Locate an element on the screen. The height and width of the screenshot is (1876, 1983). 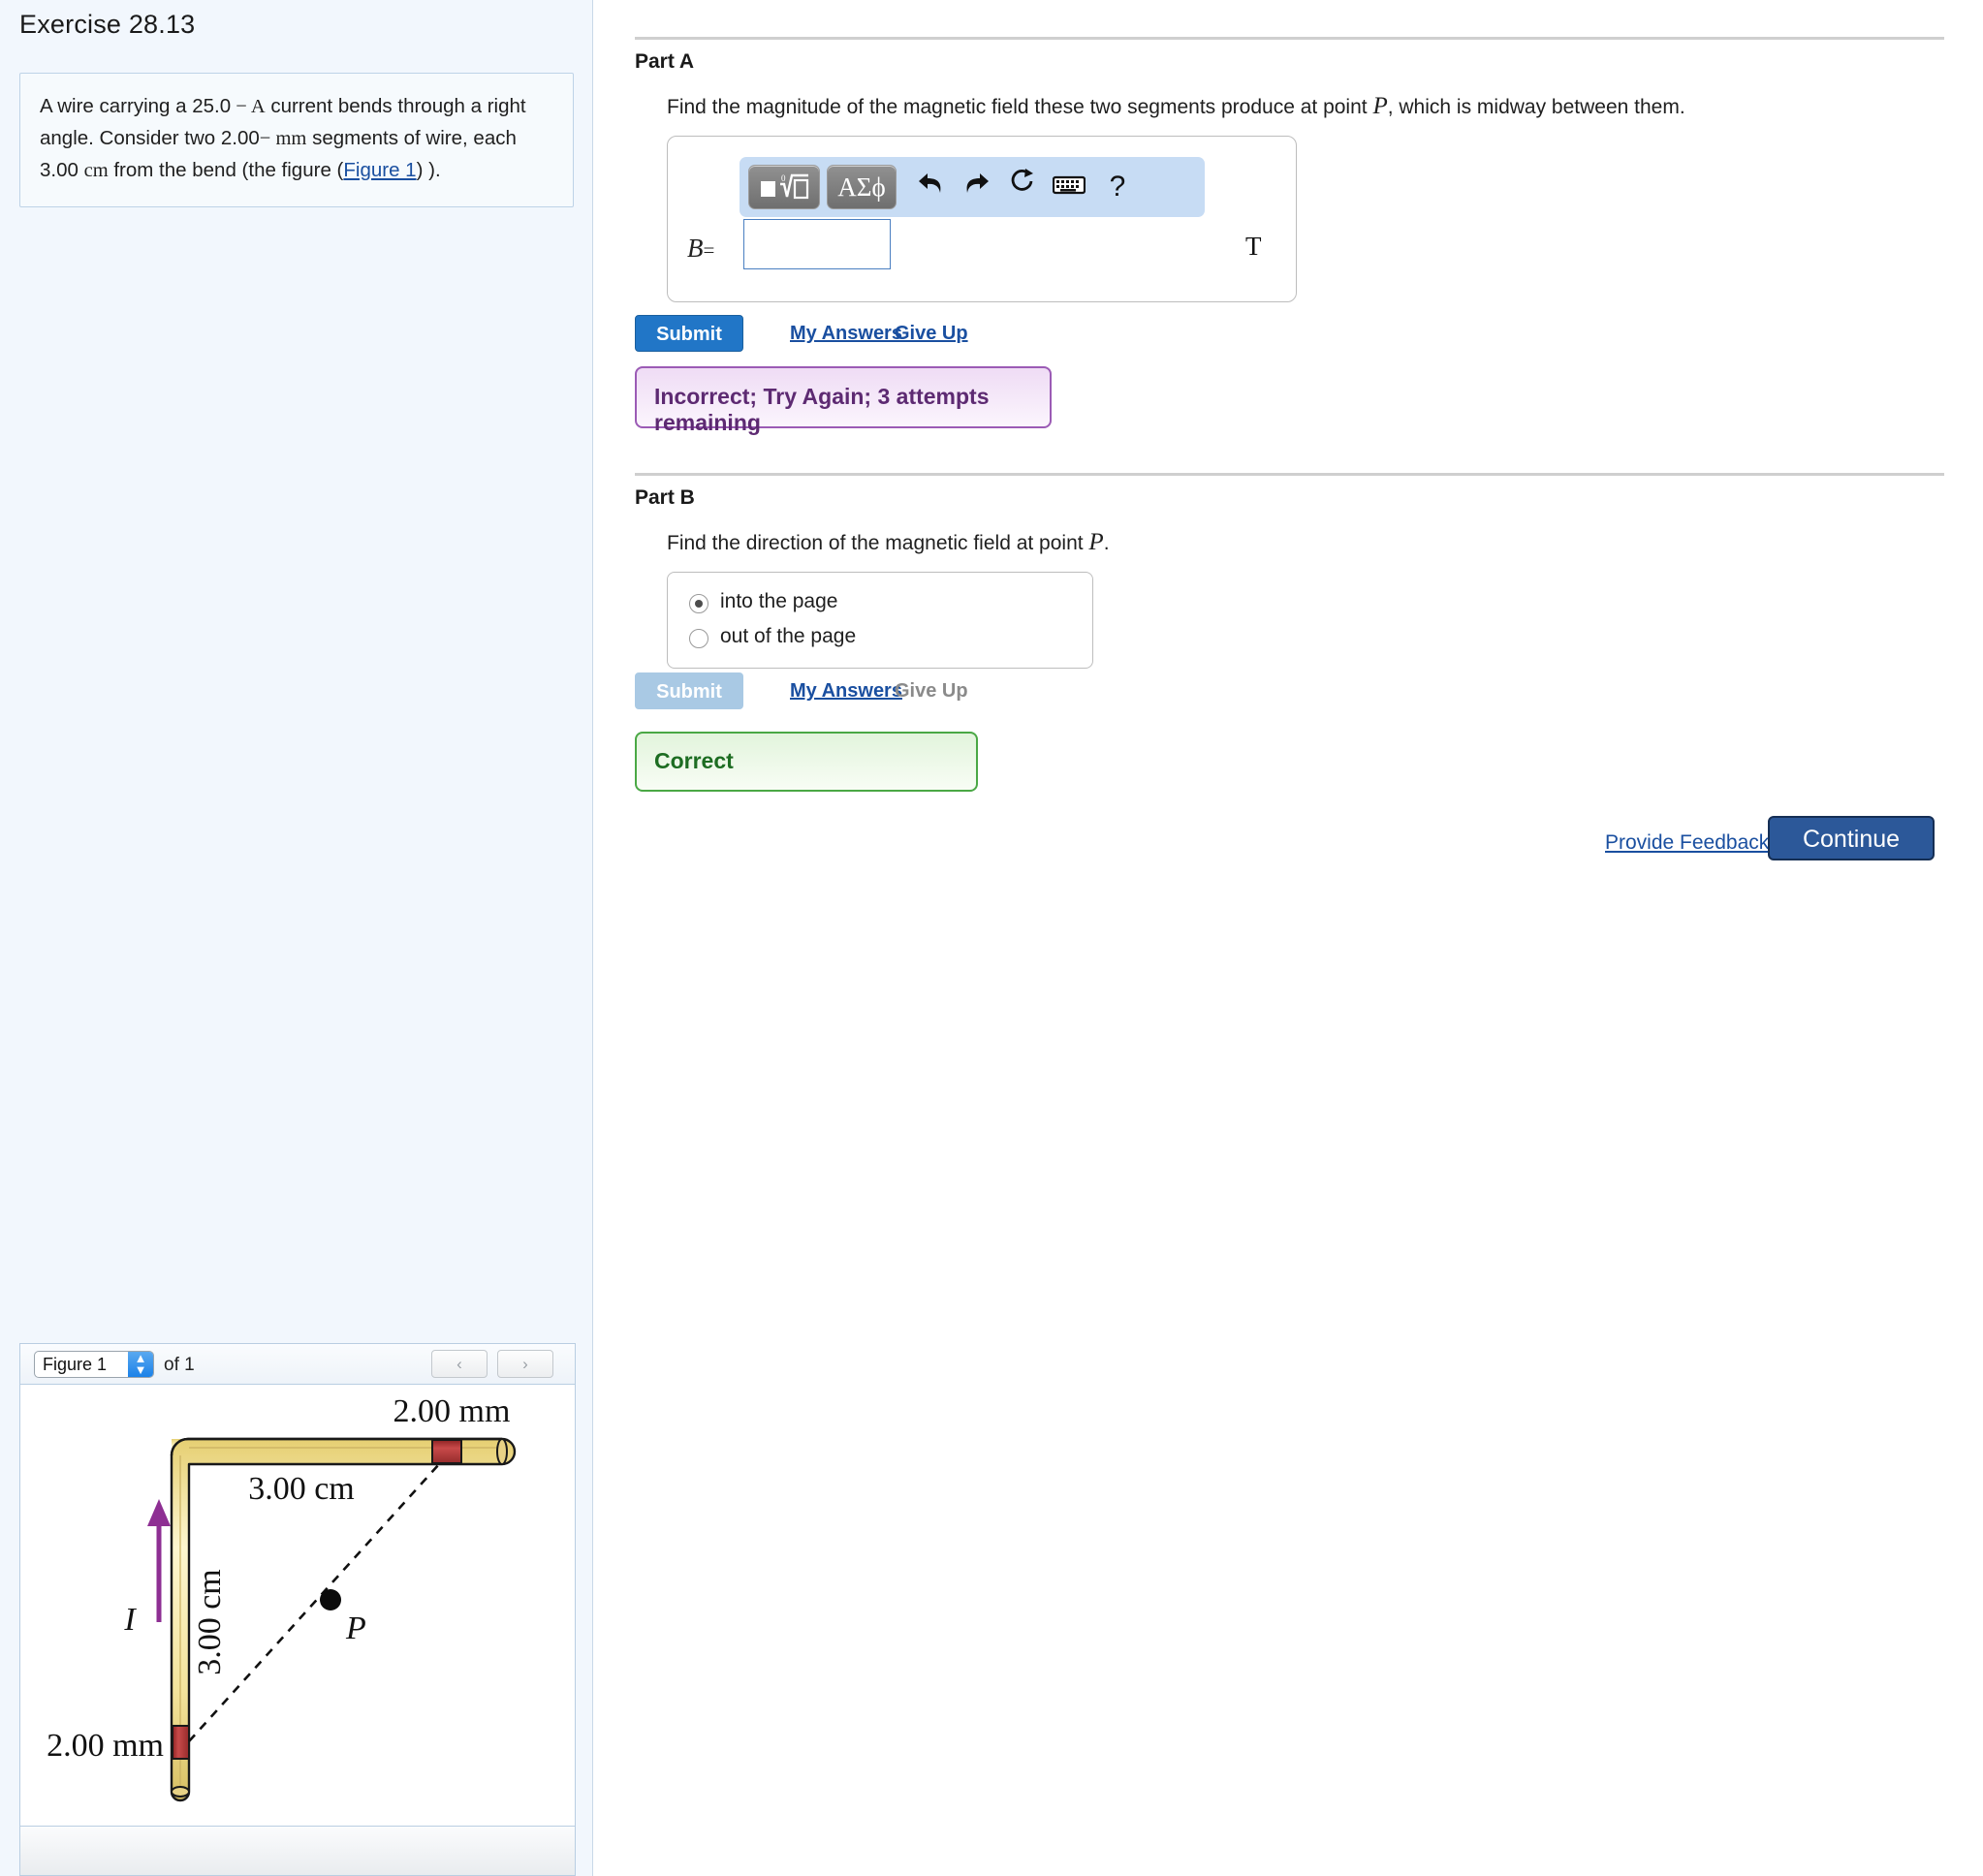
template-icon: 0 is located at coordinates (785, 187).